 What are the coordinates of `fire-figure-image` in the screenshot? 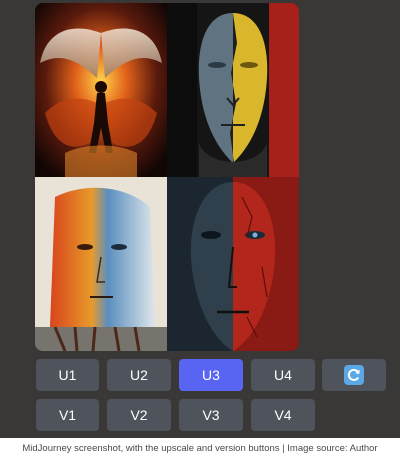 It's located at (101, 90).